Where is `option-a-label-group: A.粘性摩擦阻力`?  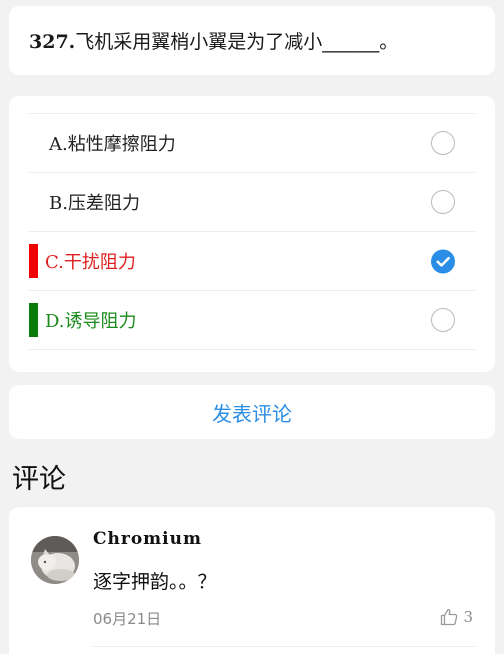 option-a-label-group: A.粘性摩擦阻力 is located at coordinates (112, 143).